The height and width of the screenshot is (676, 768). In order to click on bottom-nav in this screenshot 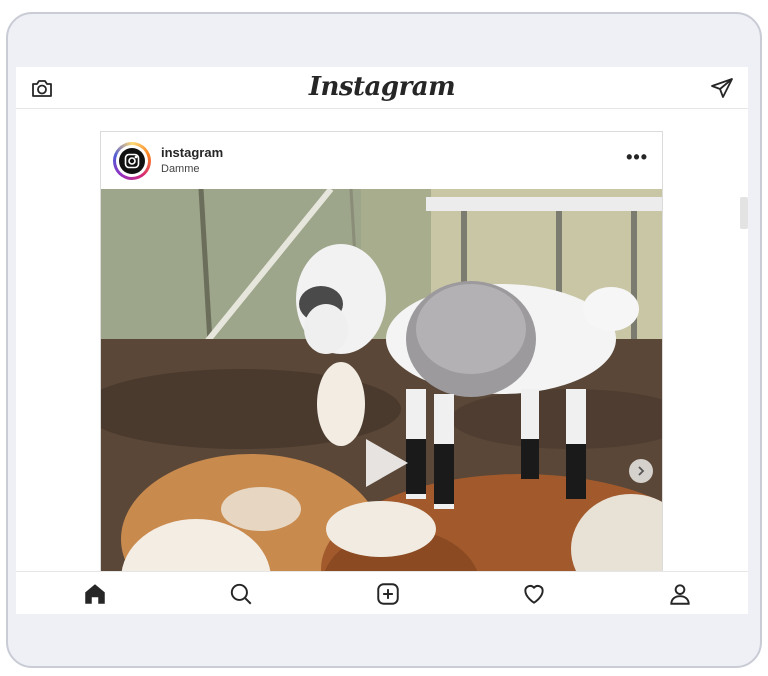, I will do `click(382, 592)`.